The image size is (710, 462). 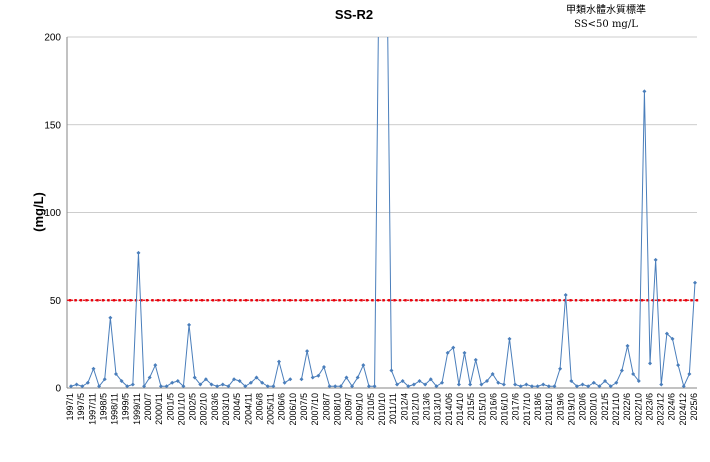 What do you see at coordinates (360, 409) in the screenshot?
I see `x-tick-label: 2009/10` at bounding box center [360, 409].